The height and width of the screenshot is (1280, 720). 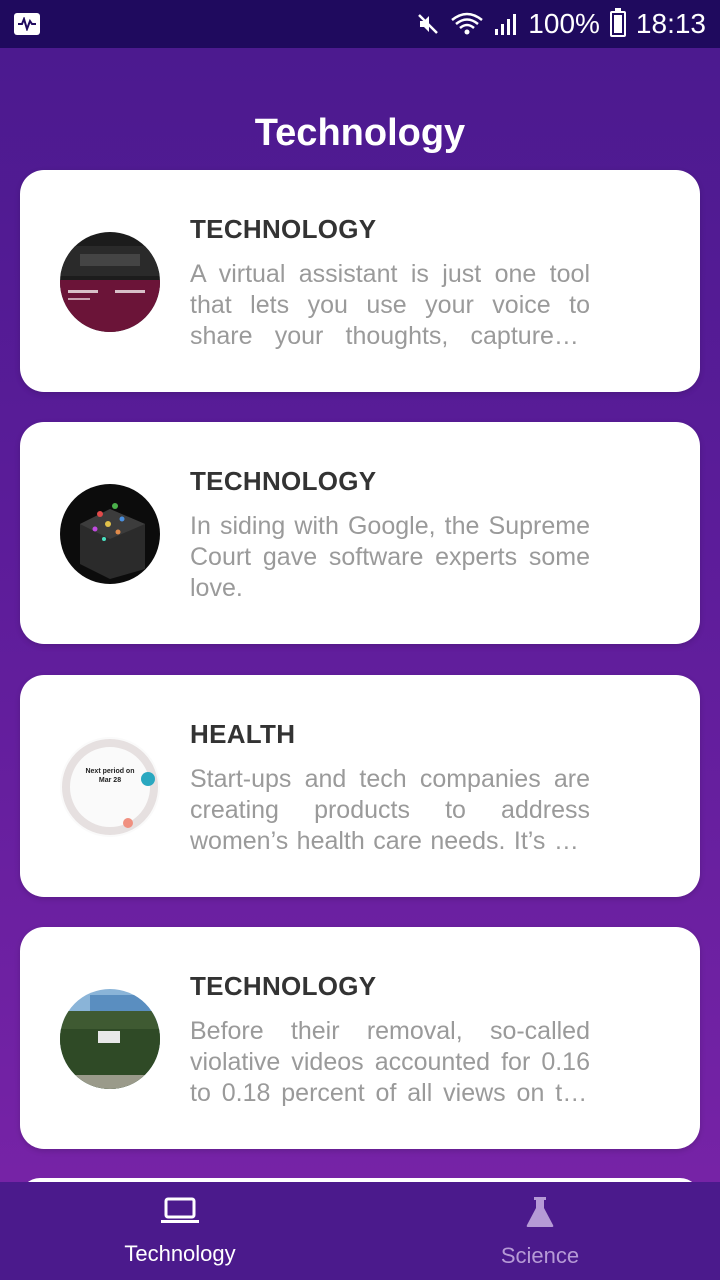 I want to click on thumbnail-text: Mar 28, so click(x=110, y=780).